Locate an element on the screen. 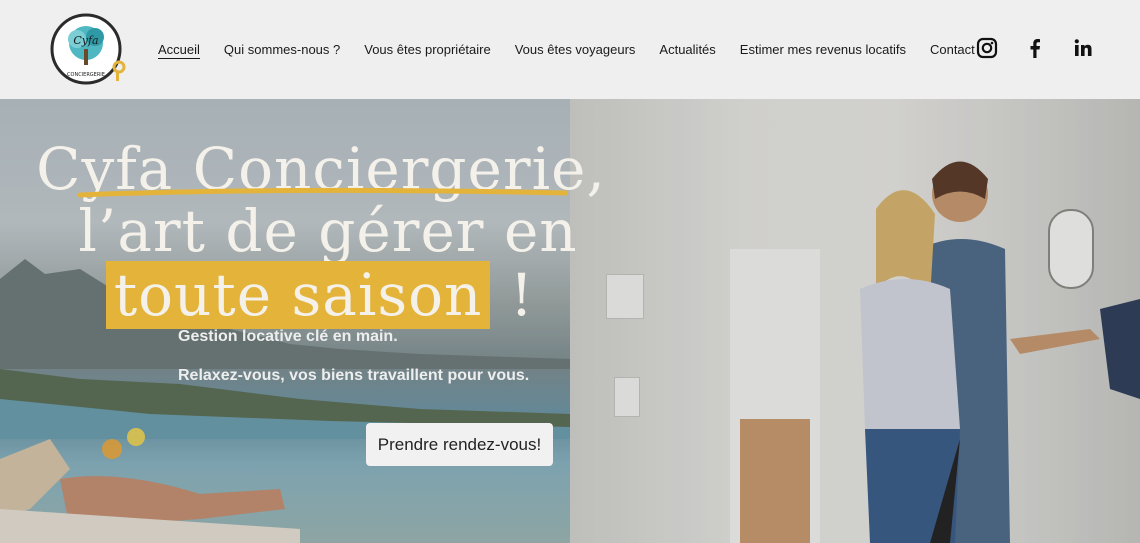  nav-qui-sommes-nous: Qui sommes-nous ? is located at coordinates (282, 50).